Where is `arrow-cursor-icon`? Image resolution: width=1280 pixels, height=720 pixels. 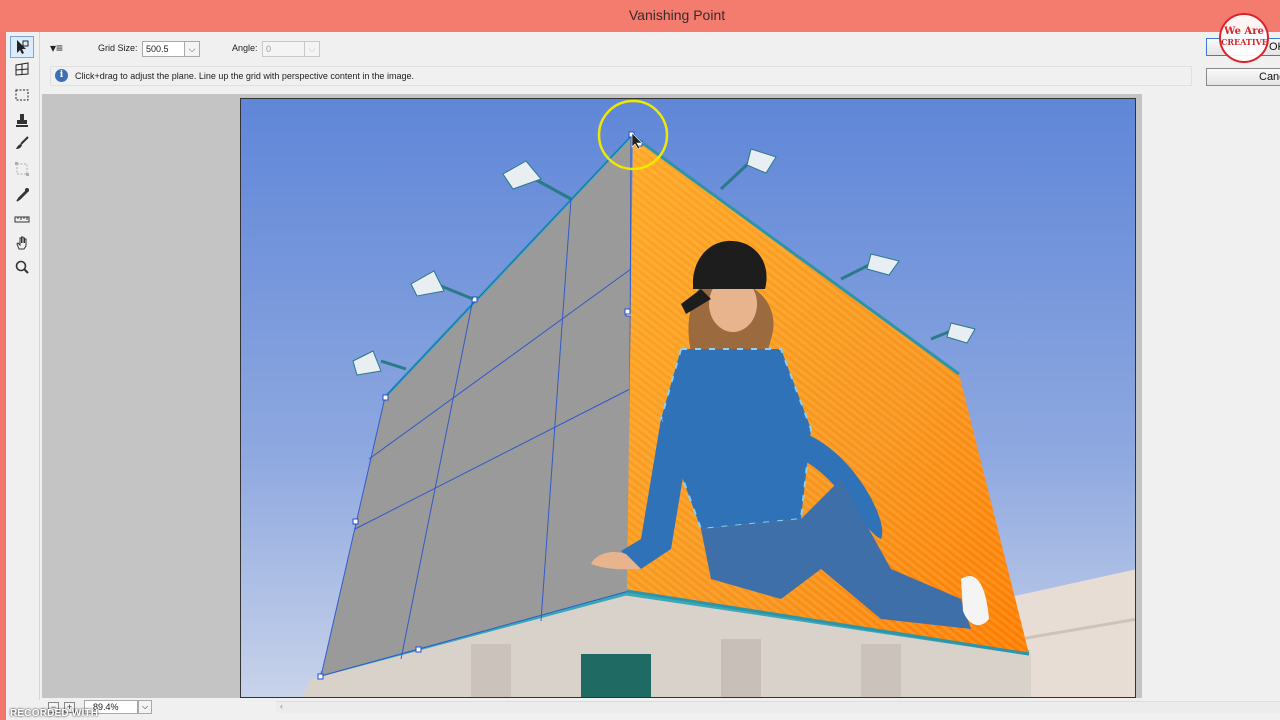
arrow-cursor-icon is located at coordinates (23, 47).